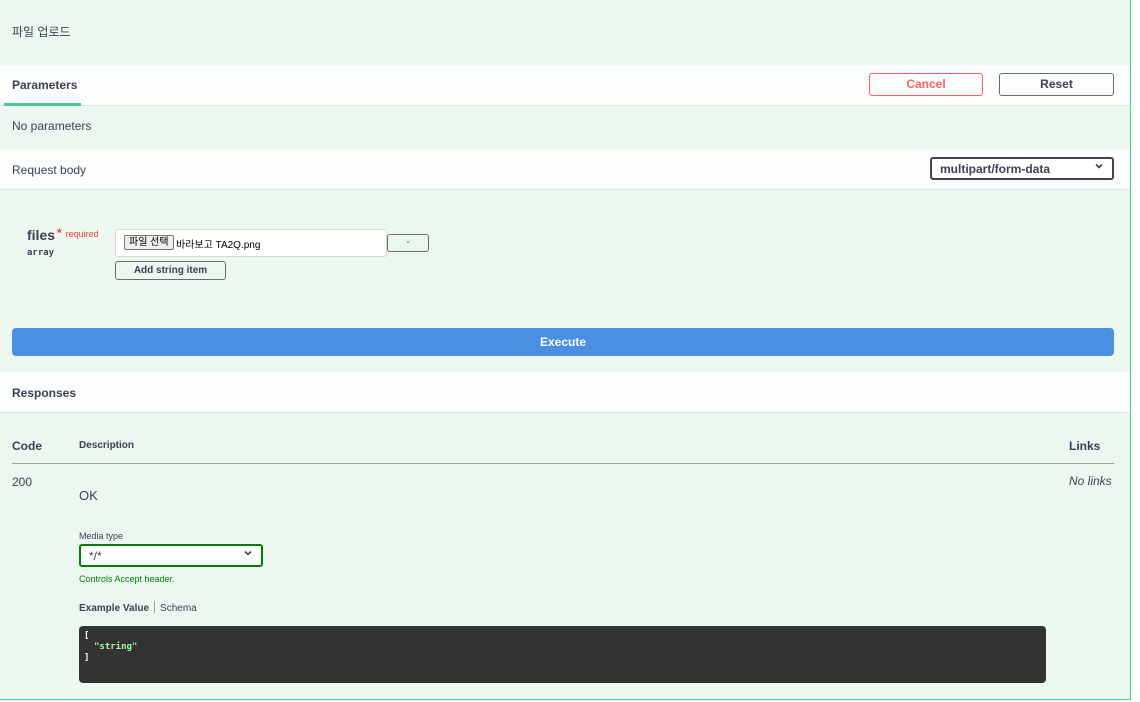 The height and width of the screenshot is (702, 1140). What do you see at coordinates (88, 495) in the screenshot?
I see `response-description: OK` at bounding box center [88, 495].